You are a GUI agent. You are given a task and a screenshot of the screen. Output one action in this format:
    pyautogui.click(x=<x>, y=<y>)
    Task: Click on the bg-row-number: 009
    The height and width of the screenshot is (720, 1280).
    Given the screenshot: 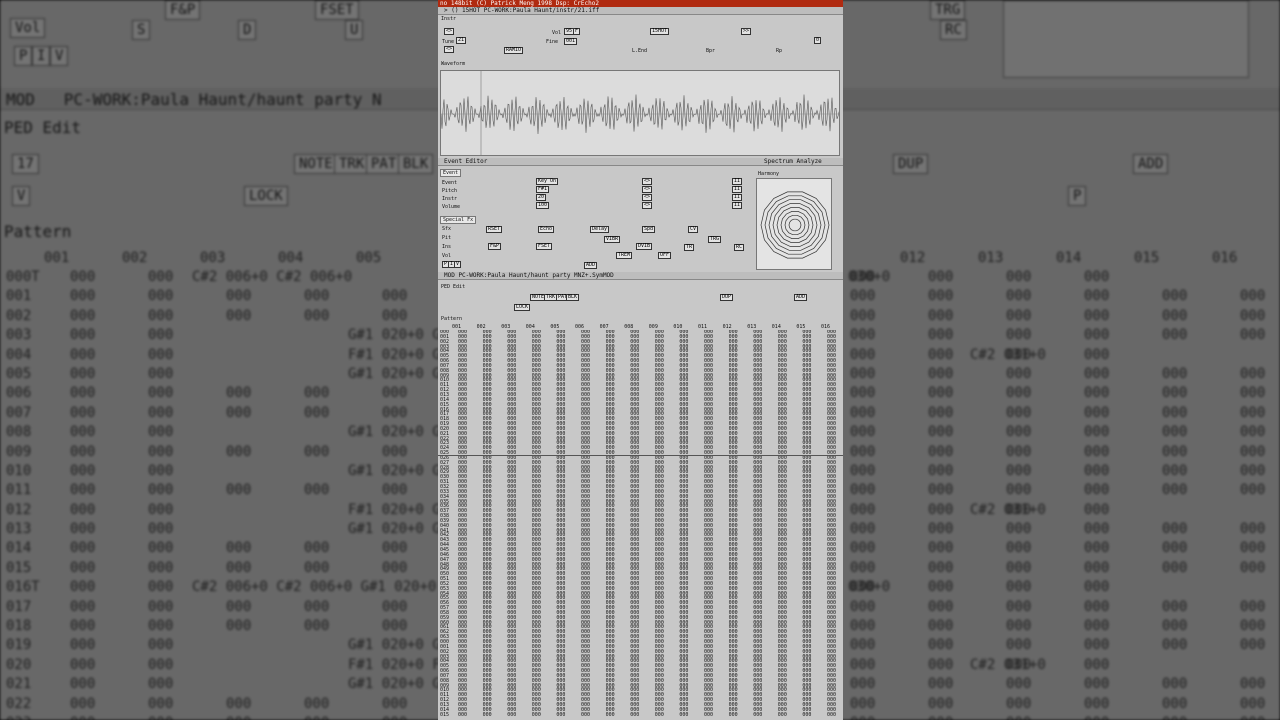 What is the action you would take?
    pyautogui.click(x=19, y=451)
    